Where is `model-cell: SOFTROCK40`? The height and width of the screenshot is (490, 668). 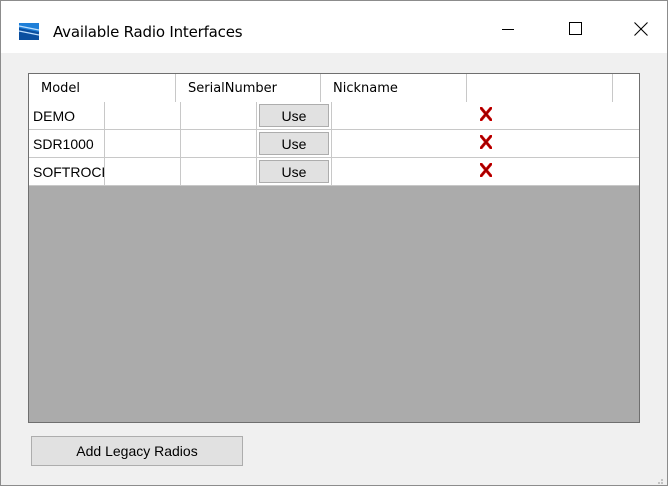 model-cell: SOFTROCK40 is located at coordinates (67, 172).